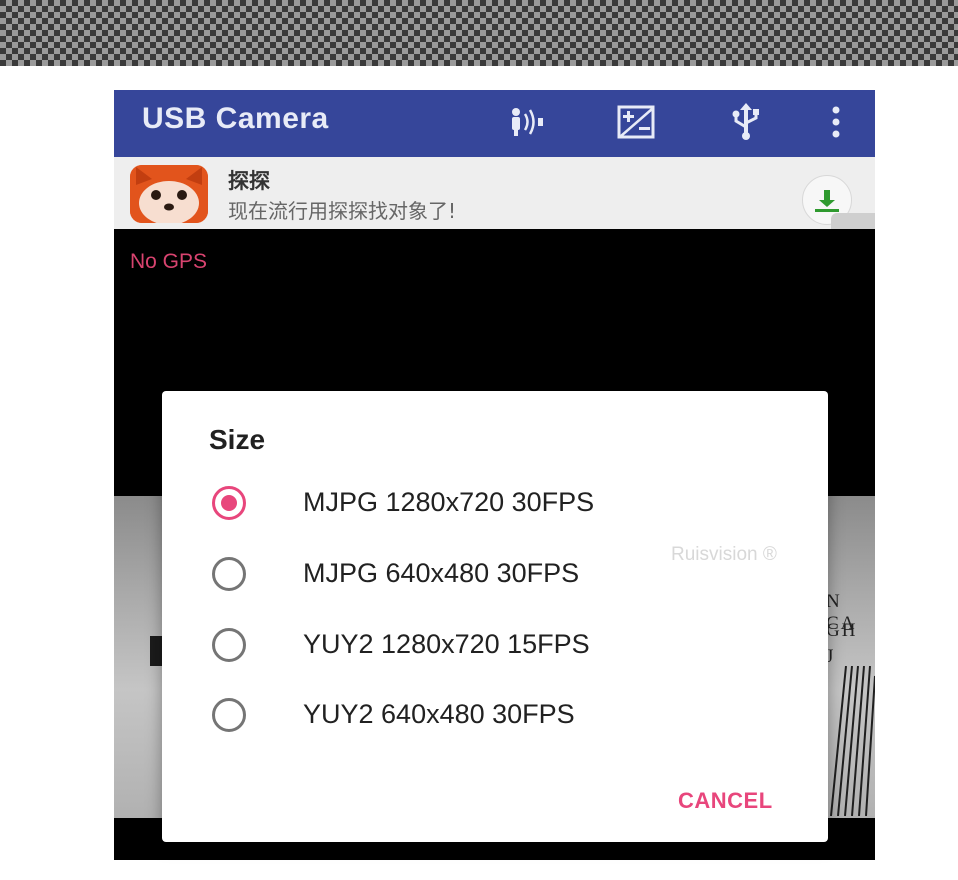  What do you see at coordinates (479, 33) in the screenshot?
I see `transparency-background` at bounding box center [479, 33].